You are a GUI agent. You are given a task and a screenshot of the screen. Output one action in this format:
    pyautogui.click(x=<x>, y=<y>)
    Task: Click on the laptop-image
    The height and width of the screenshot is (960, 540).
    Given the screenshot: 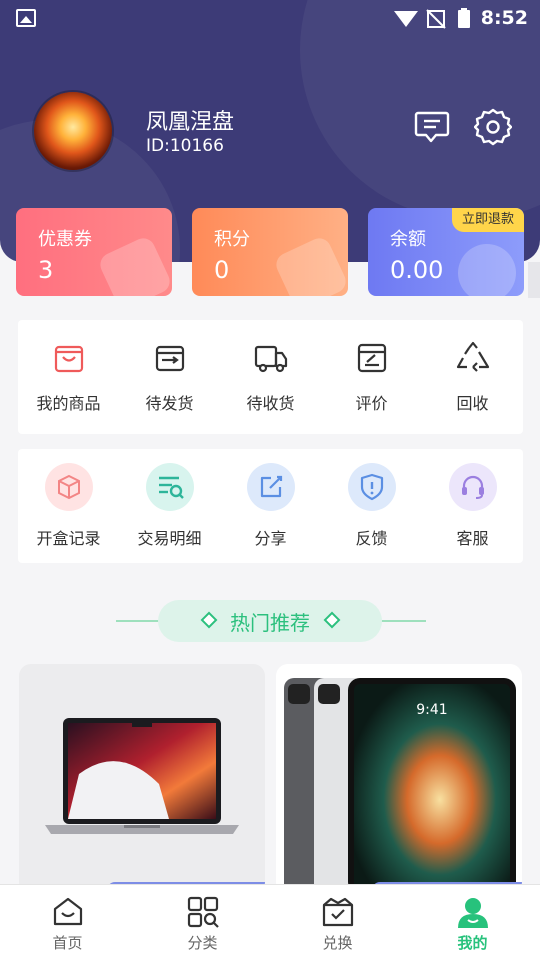 What is the action you would take?
    pyautogui.click(x=142, y=776)
    